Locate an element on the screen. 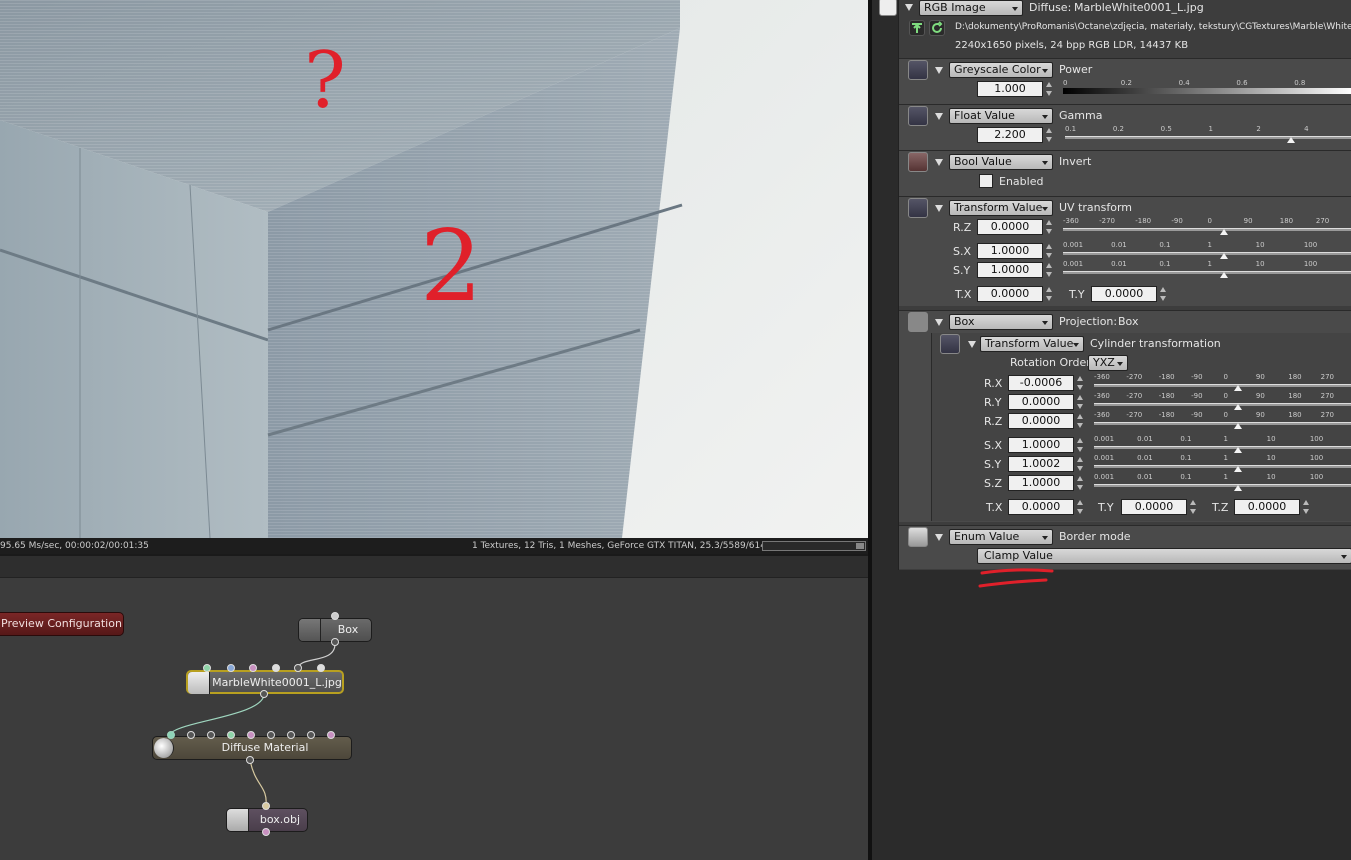 The image size is (1351, 860). uv-transform-collapse-toggle is located at coordinates (939, 208).